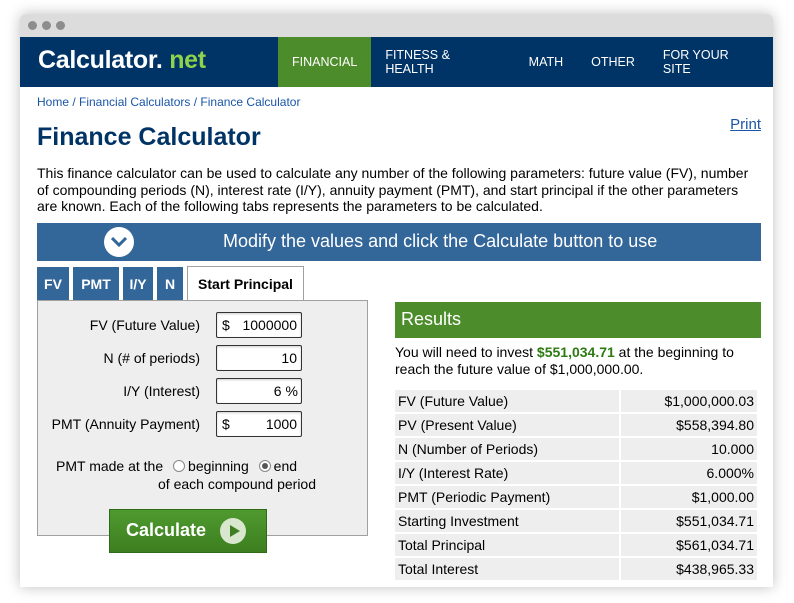 The width and height of the screenshot is (794, 603). Describe the element at coordinates (689, 496) in the screenshot. I see `row-value: $1,000.00` at that location.